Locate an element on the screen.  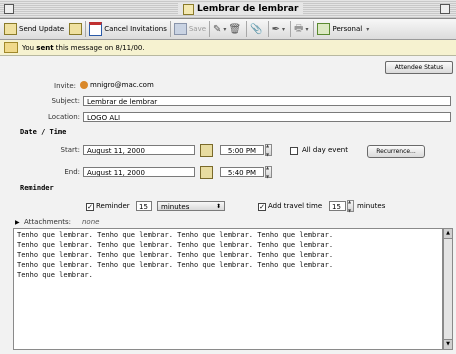
title-bar: Lembrar de lembrar is located at coordinates (228, 9).